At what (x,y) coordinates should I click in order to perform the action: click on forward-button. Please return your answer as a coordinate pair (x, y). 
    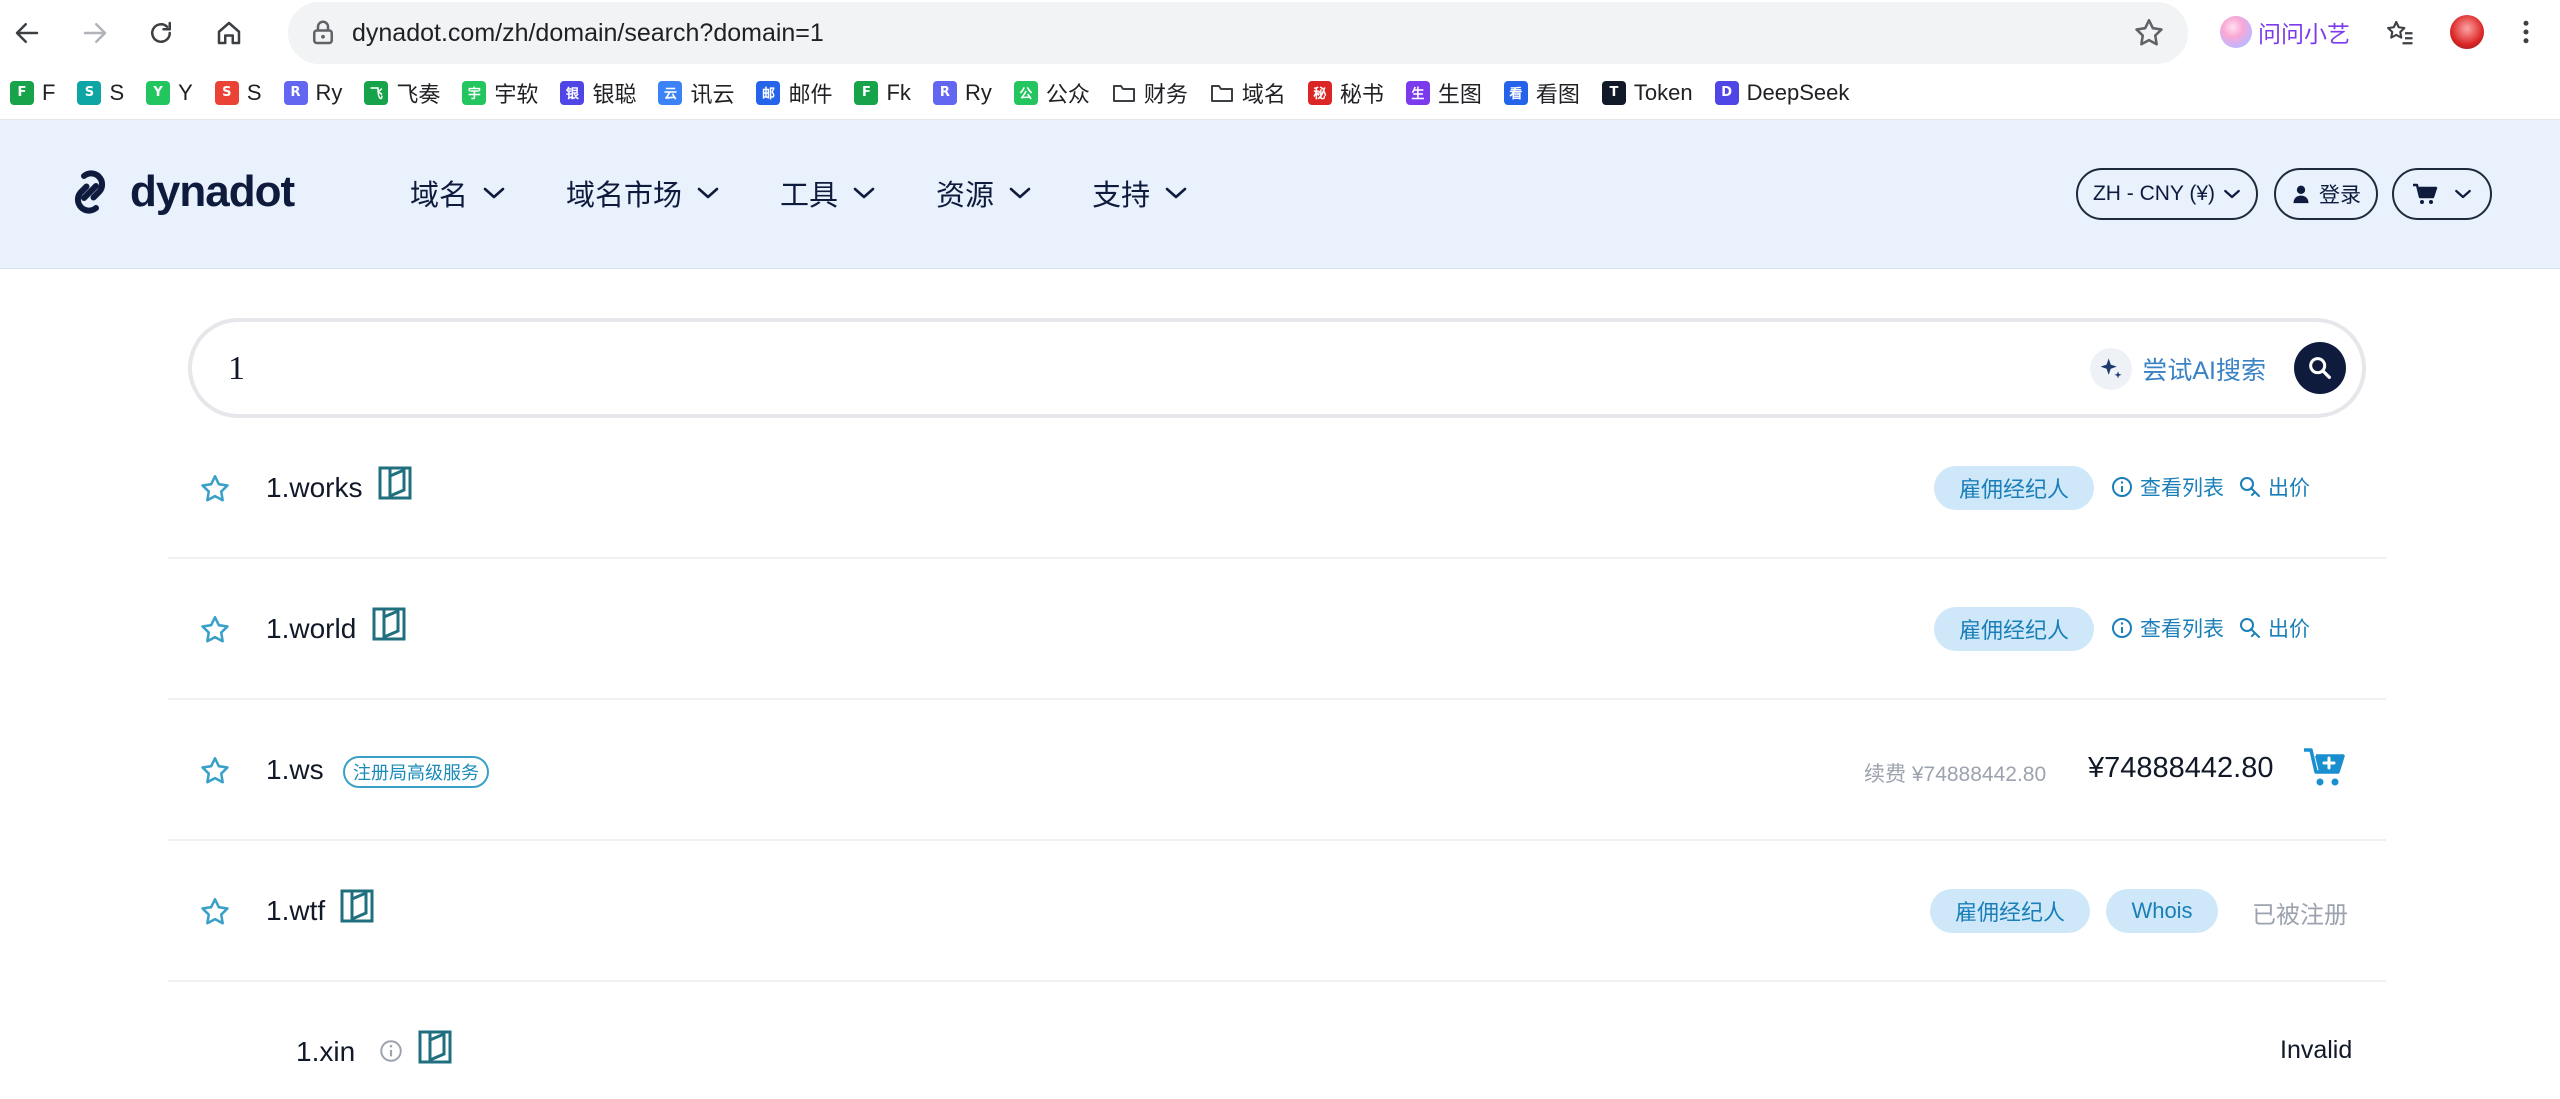
    Looking at the image, I should click on (95, 33).